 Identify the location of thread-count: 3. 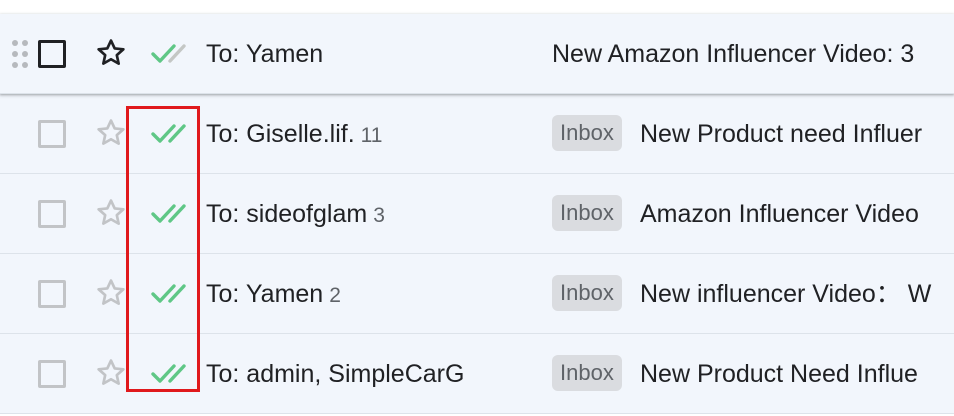
(379, 215).